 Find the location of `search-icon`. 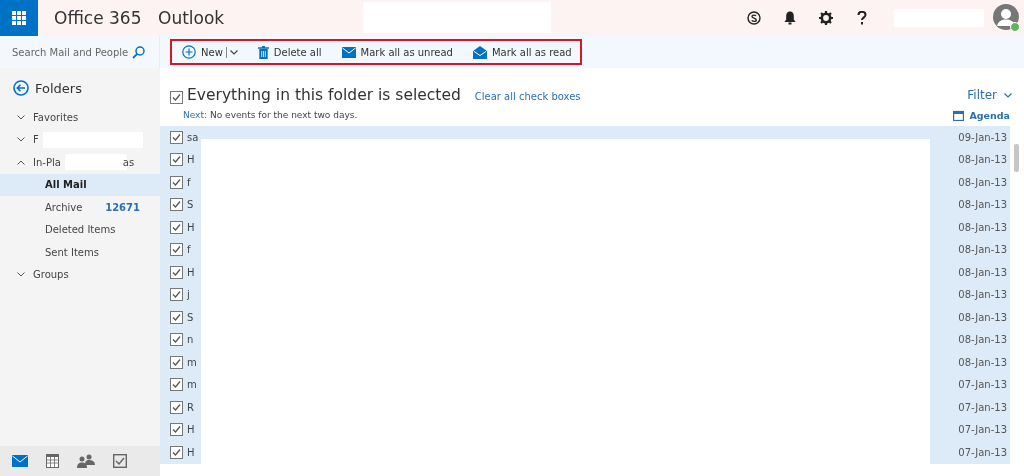

search-icon is located at coordinates (138, 52).